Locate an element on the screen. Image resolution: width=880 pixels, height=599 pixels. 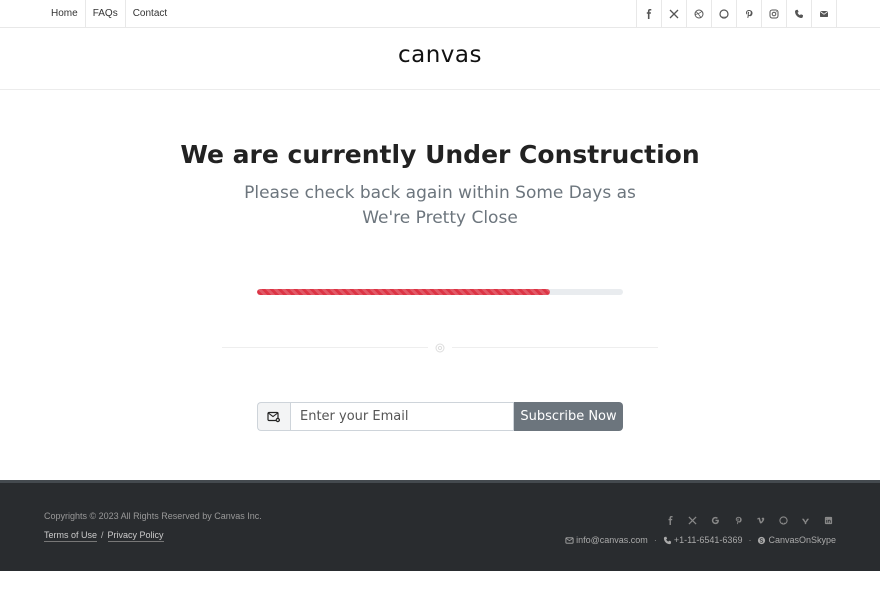
nav-faqs-link: FAQs is located at coordinates (106, 14).